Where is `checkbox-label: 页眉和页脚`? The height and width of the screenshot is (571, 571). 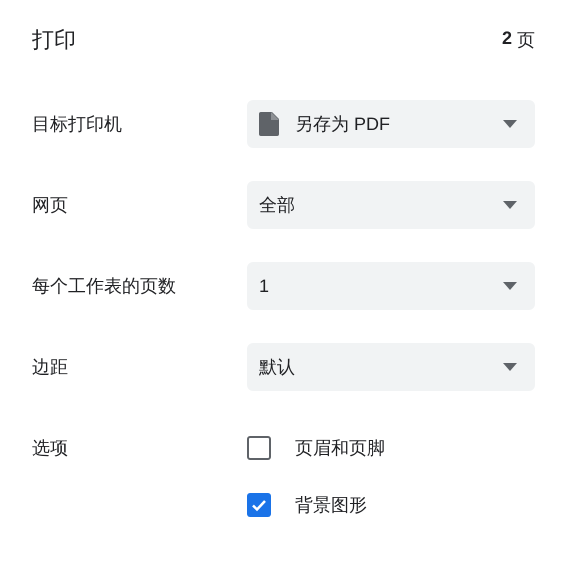
checkbox-label: 页眉和页脚 is located at coordinates (340, 448).